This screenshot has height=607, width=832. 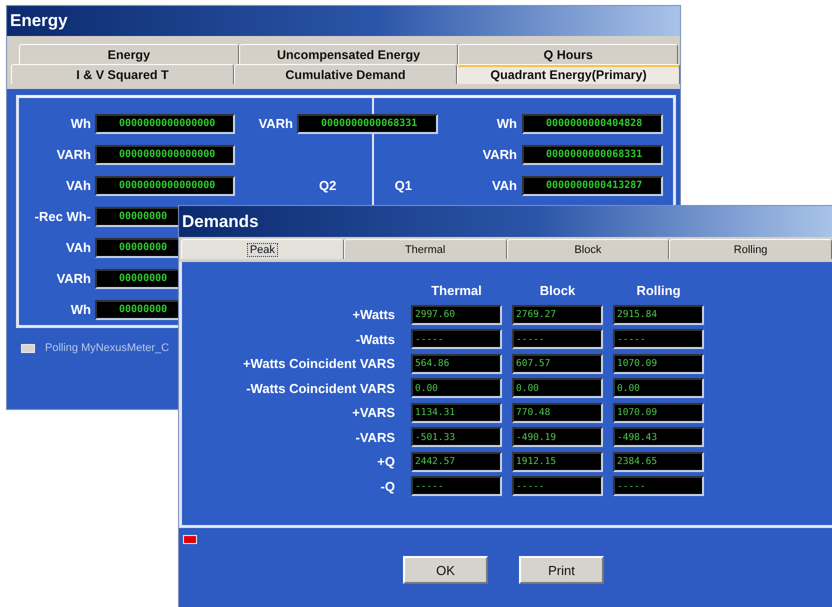 What do you see at coordinates (557, 364) in the screenshot?
I see `value-display: 607.57` at bounding box center [557, 364].